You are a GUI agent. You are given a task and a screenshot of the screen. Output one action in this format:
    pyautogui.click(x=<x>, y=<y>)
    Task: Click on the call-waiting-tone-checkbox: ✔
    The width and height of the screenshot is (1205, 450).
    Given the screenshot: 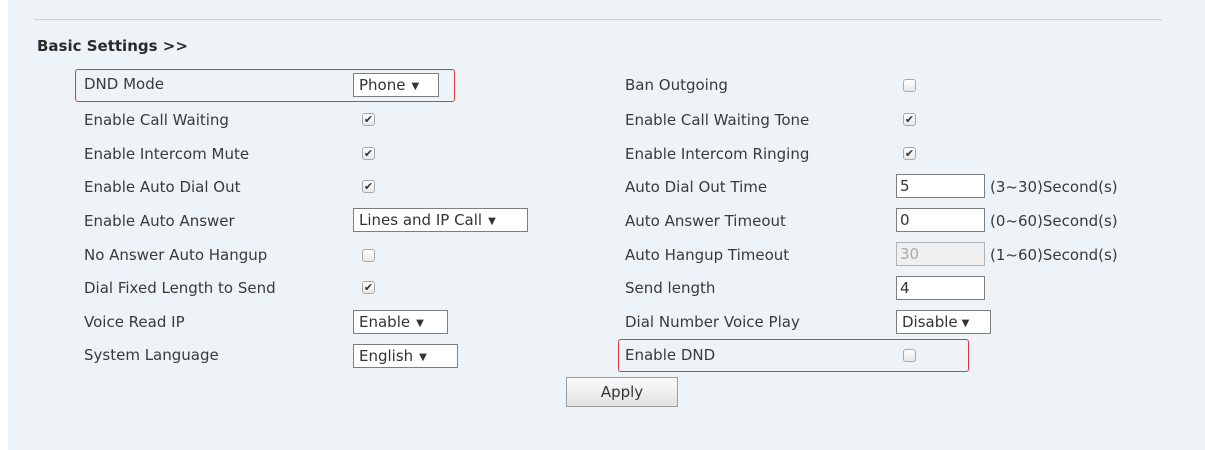 What is the action you would take?
    pyautogui.click(x=909, y=119)
    